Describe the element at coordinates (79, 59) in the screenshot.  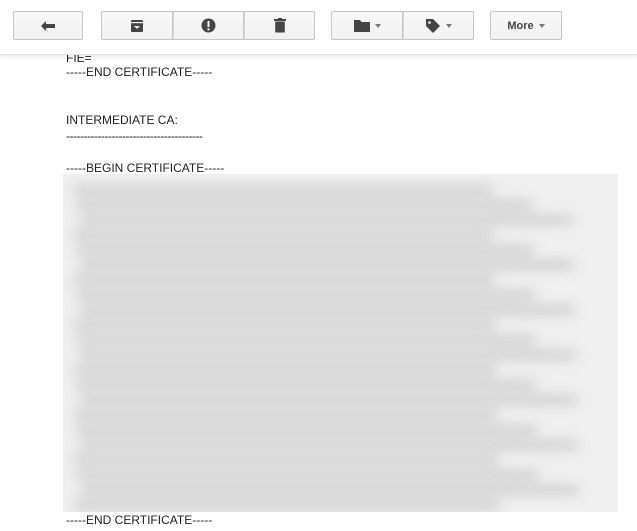
I see `certificate-tail-line: FIE=` at that location.